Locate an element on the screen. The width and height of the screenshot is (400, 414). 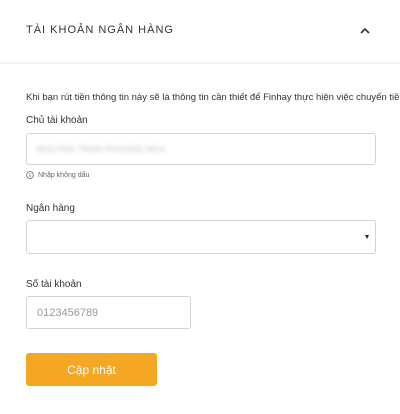
section-title: TÀI KHOẢN NGÂN HÀNG is located at coordinates (100, 30).